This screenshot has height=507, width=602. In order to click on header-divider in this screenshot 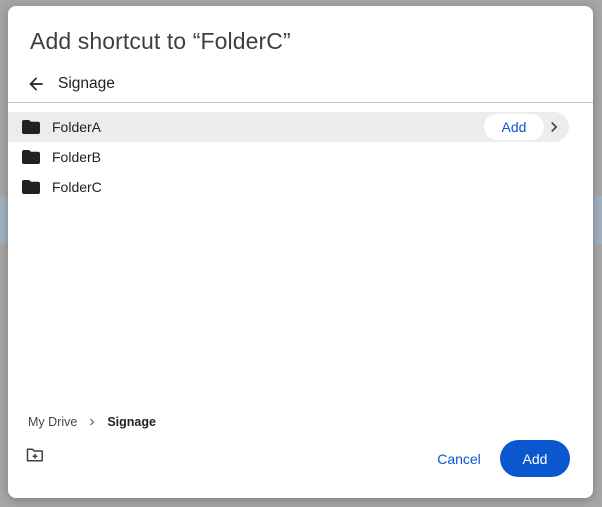, I will do `click(300, 102)`.